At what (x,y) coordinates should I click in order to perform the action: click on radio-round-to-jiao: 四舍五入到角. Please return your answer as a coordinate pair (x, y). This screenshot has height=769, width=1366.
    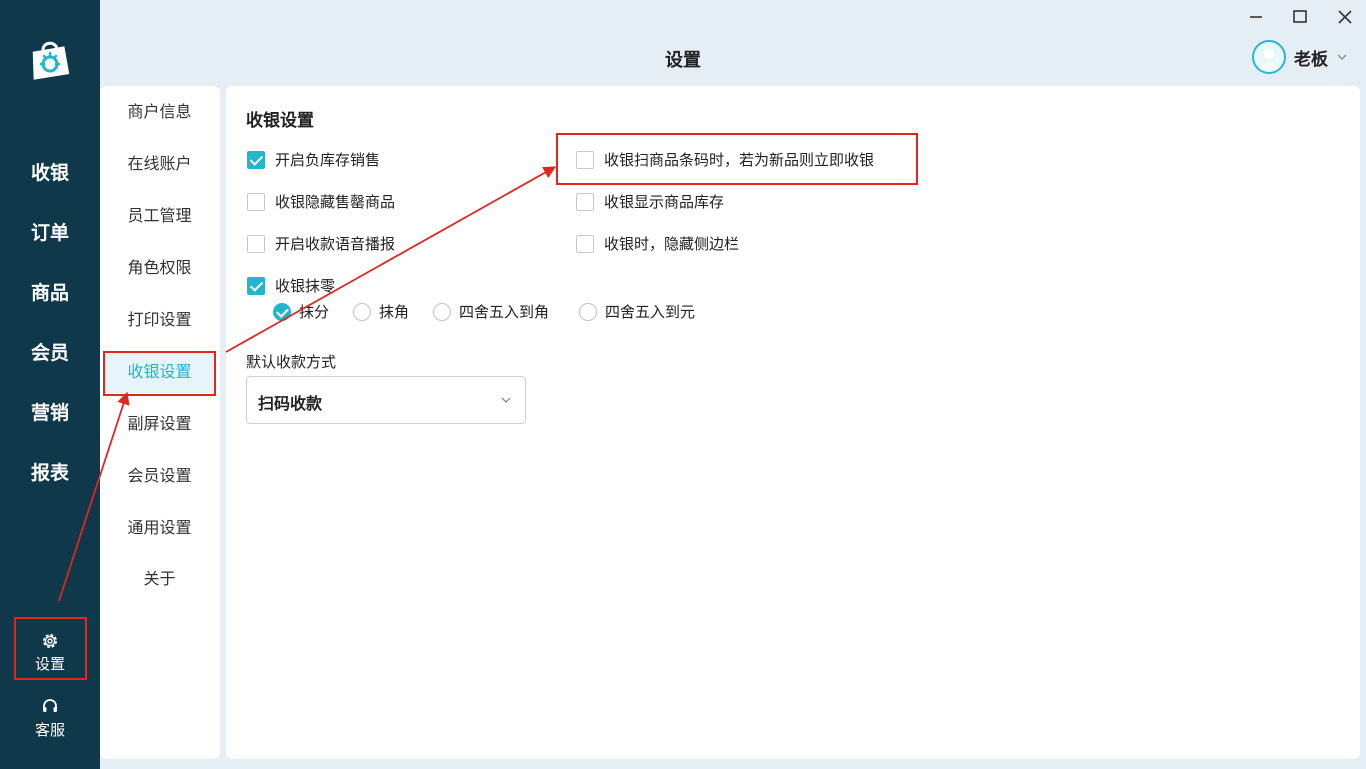
    Looking at the image, I should click on (491, 311).